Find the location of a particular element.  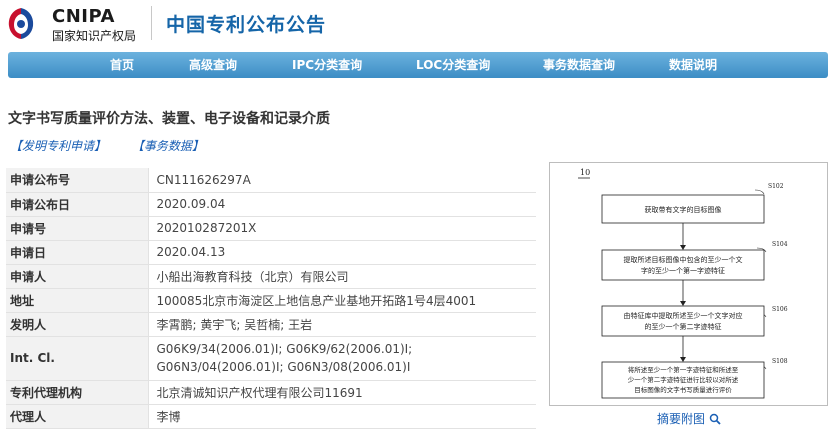

nav-data-description: 数据说明 is located at coordinates (693, 65).